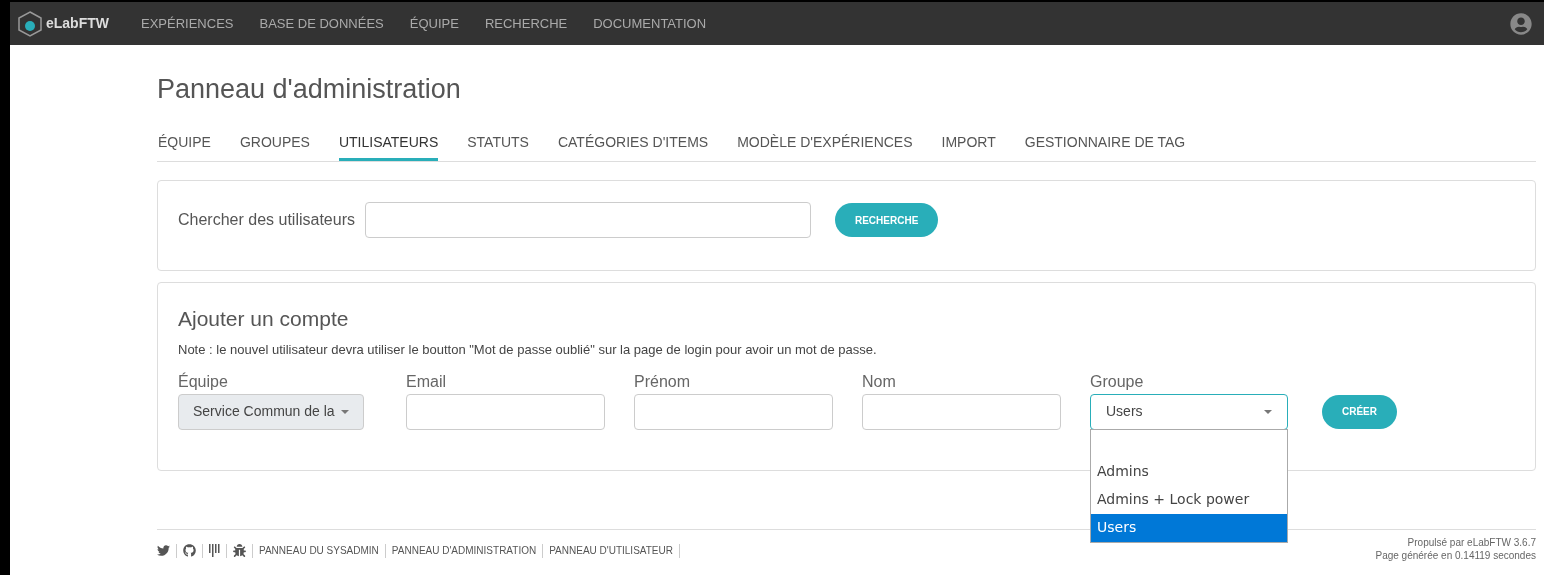 This screenshot has width=1544, height=575. What do you see at coordinates (1471, 542) in the screenshot?
I see `powered-by-text: Propulsé par eLabFTW 3.6.7` at bounding box center [1471, 542].